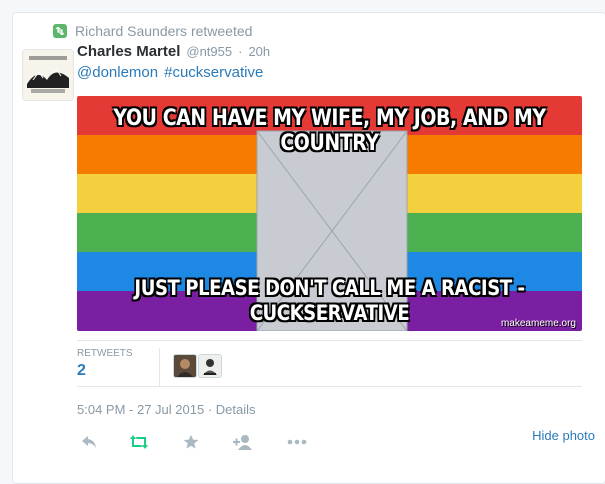 This screenshot has height=484, width=605. I want to click on meme-bottom-caption-line2: CUCKSERVATIVE, so click(329, 313).